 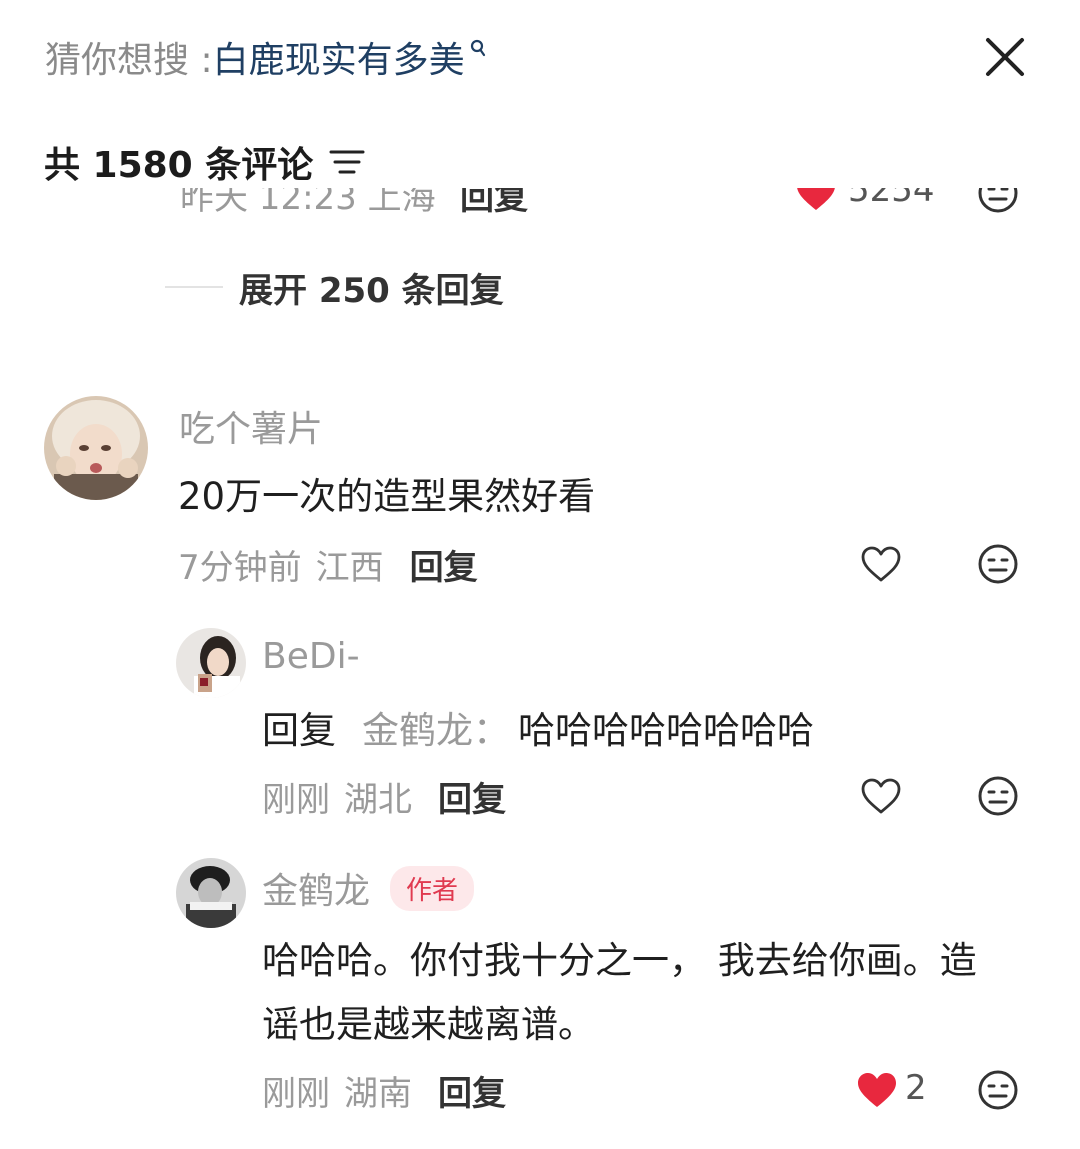 I want to click on comment-username: 金鹤龙, so click(x=316, y=888).